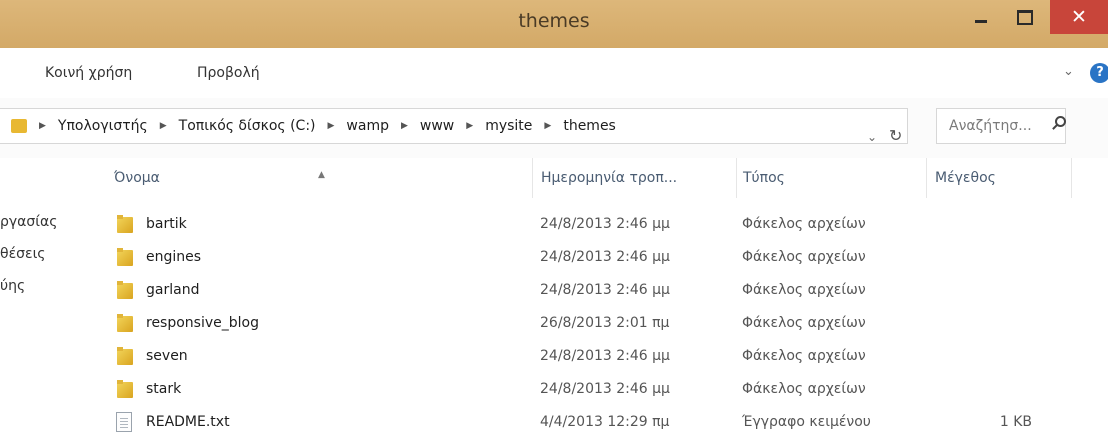 This screenshot has width=1108, height=448. I want to click on table-row: seven 24/8/2013 2:46 μμ Φάκελος αρχείων, so click(587, 357).